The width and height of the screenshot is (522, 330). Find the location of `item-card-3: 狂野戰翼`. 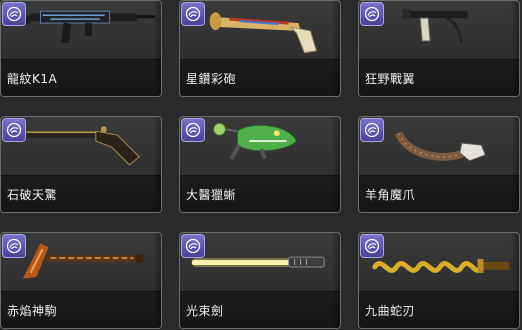

item-card-3: 狂野戰翼 is located at coordinates (439, 48).